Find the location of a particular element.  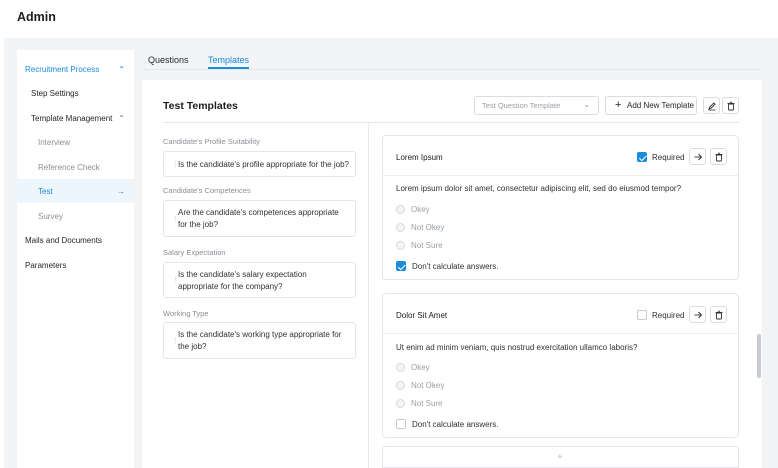

sidebar-item-step-settings: Step Settings is located at coordinates (75, 93).